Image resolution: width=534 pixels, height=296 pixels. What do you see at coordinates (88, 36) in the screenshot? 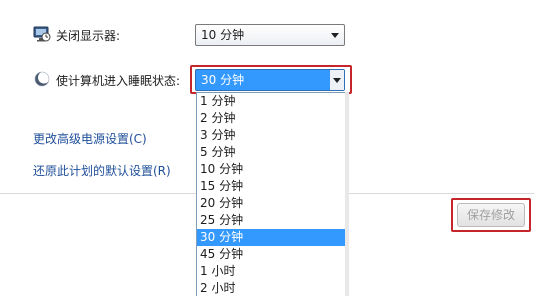
I see `display-off-label: 关闭显示器:` at bounding box center [88, 36].